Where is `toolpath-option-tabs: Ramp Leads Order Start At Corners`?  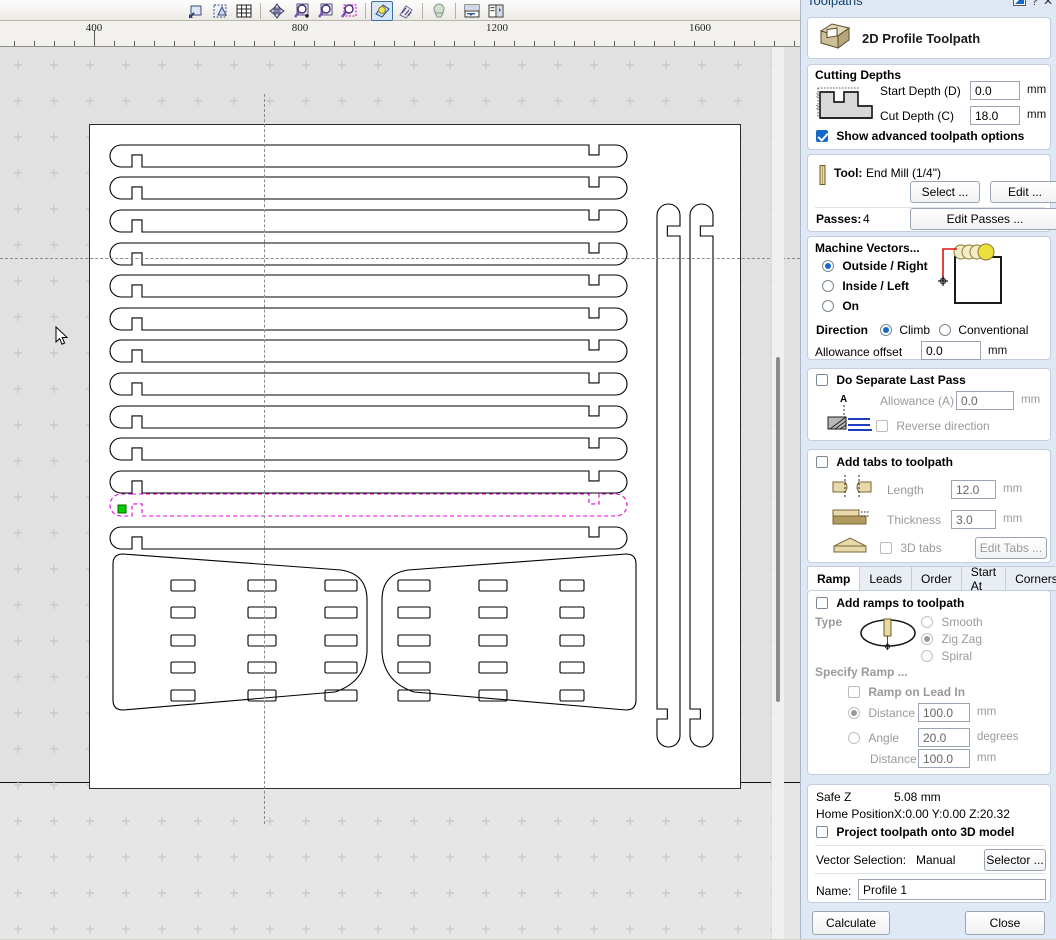
toolpath-option-tabs: Ramp Leads Order Start At Corners is located at coordinates (931, 579).